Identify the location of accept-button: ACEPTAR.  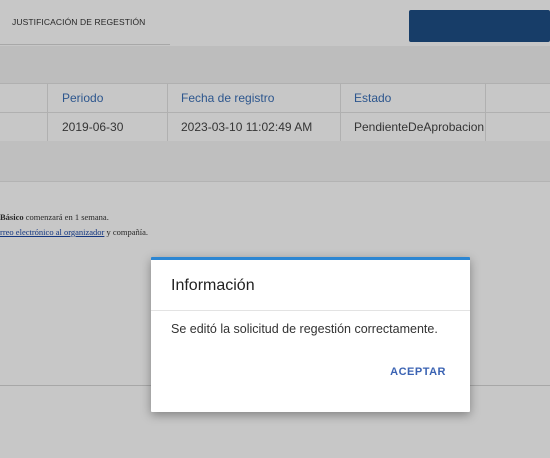
(418, 372).